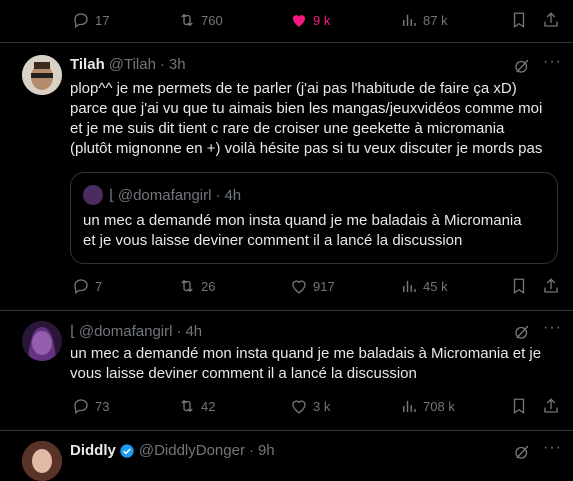  I want to click on quote-header: ⌊ @domafangirl · 4h, so click(162, 195).